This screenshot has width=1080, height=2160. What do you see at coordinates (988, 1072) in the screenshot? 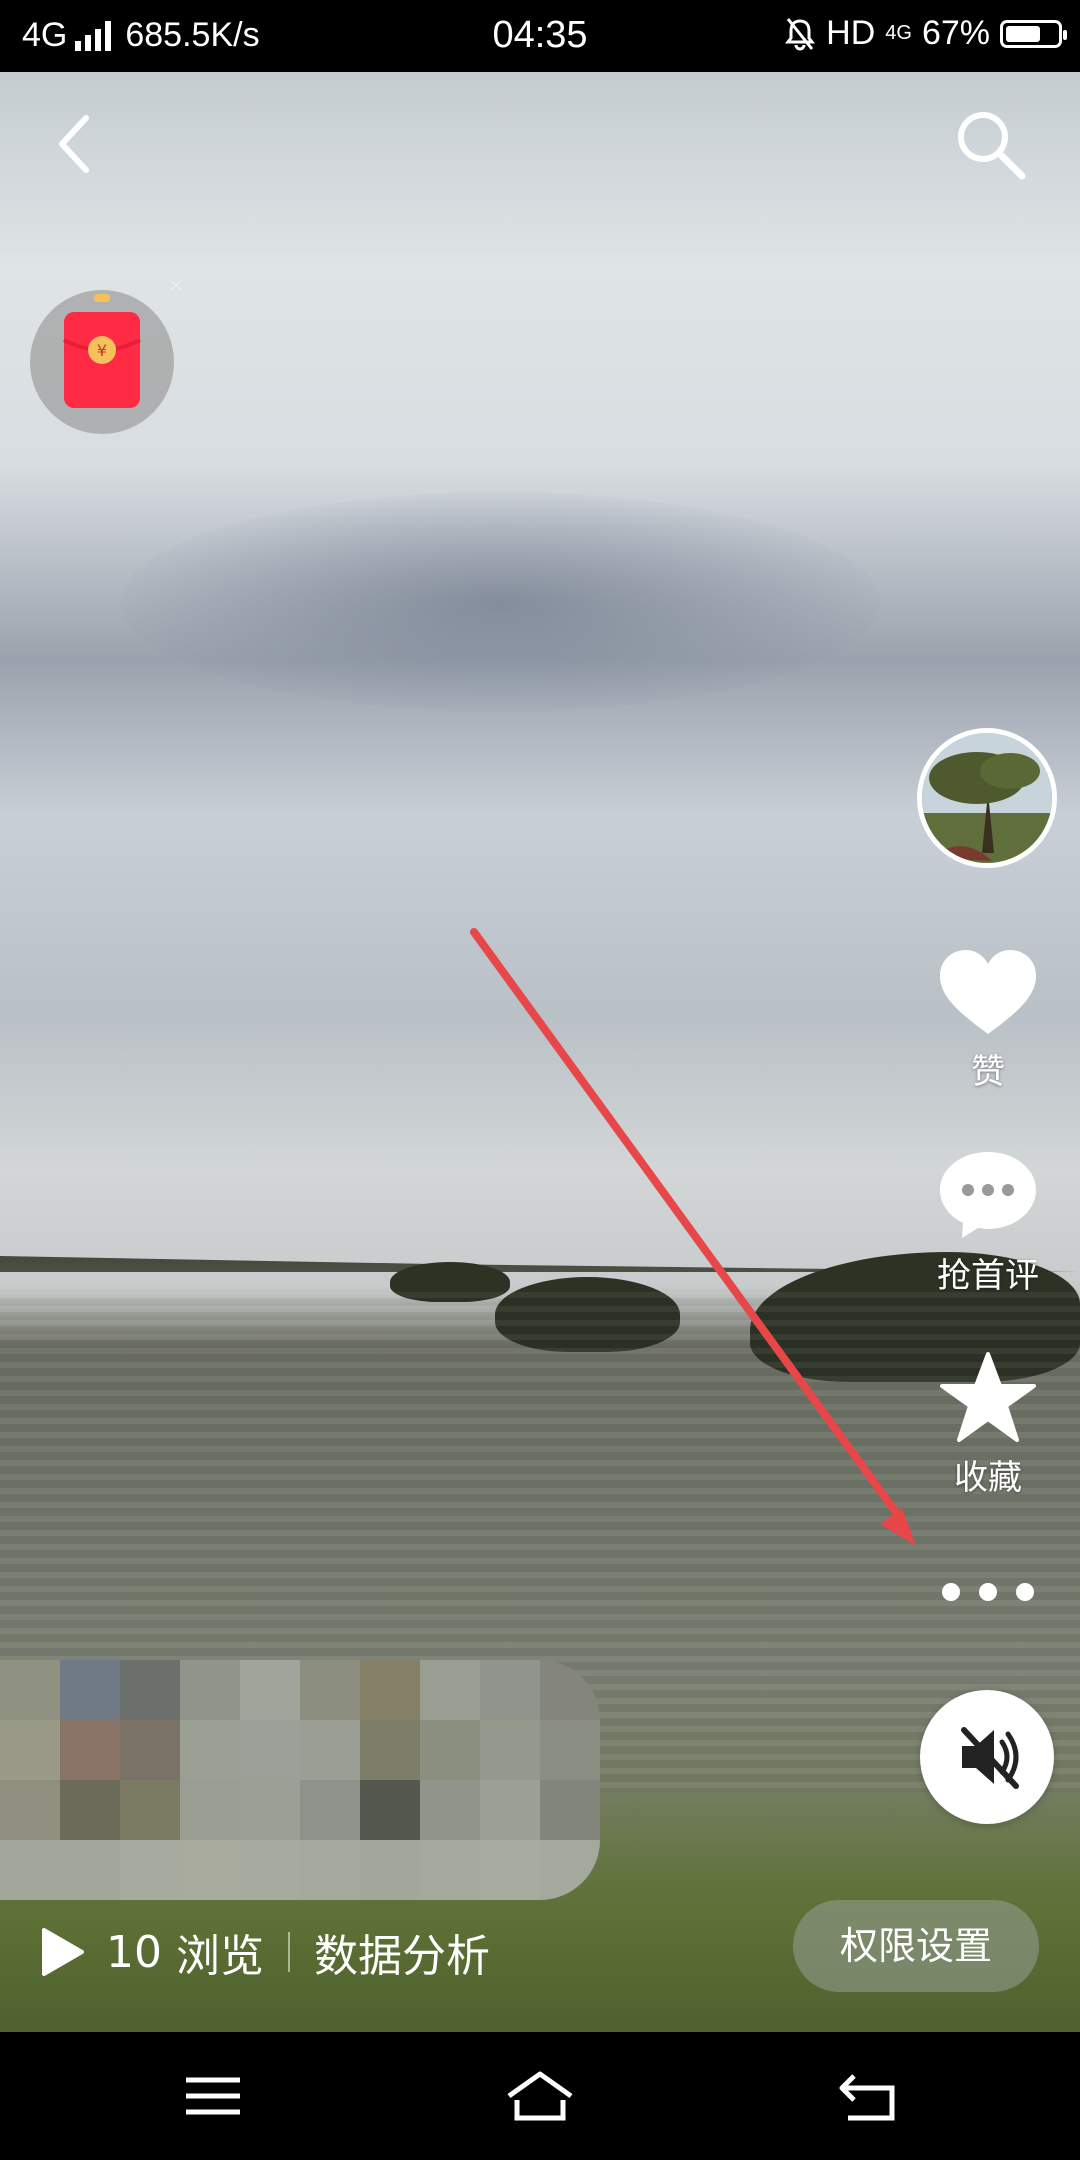
I see `like-label: 赞` at bounding box center [988, 1072].